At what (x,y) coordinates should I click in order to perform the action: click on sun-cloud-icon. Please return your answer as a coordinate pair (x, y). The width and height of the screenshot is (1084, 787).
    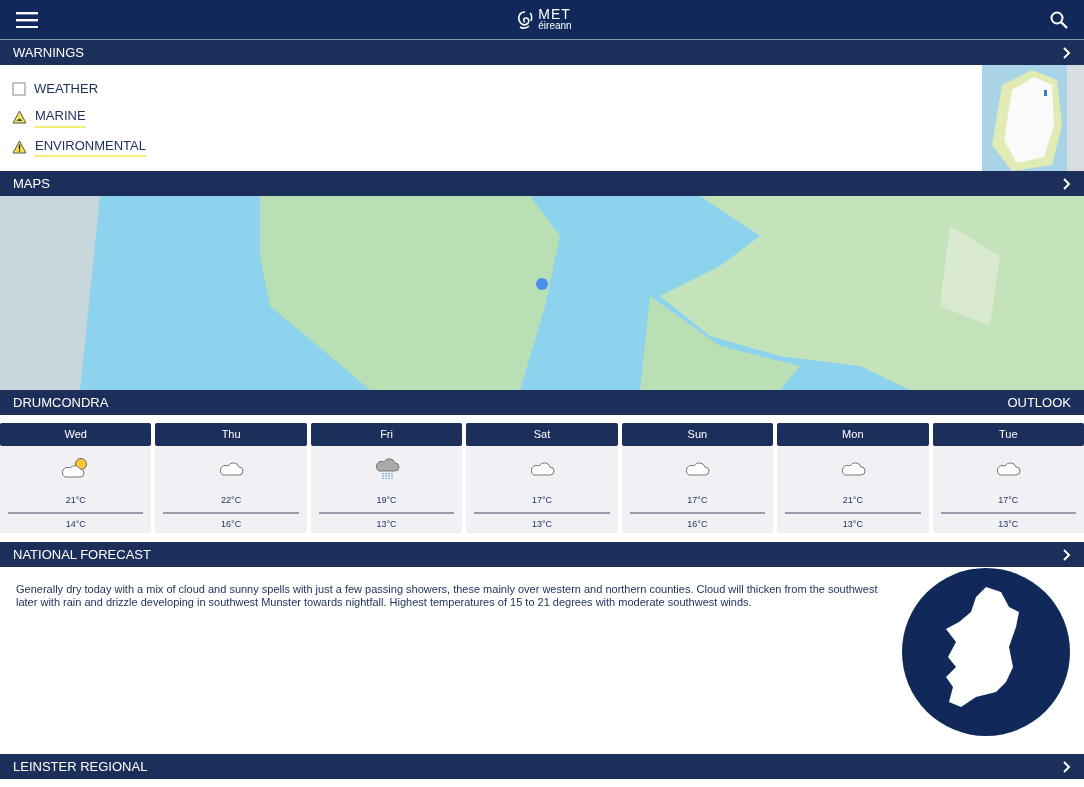
    Looking at the image, I should click on (75, 468).